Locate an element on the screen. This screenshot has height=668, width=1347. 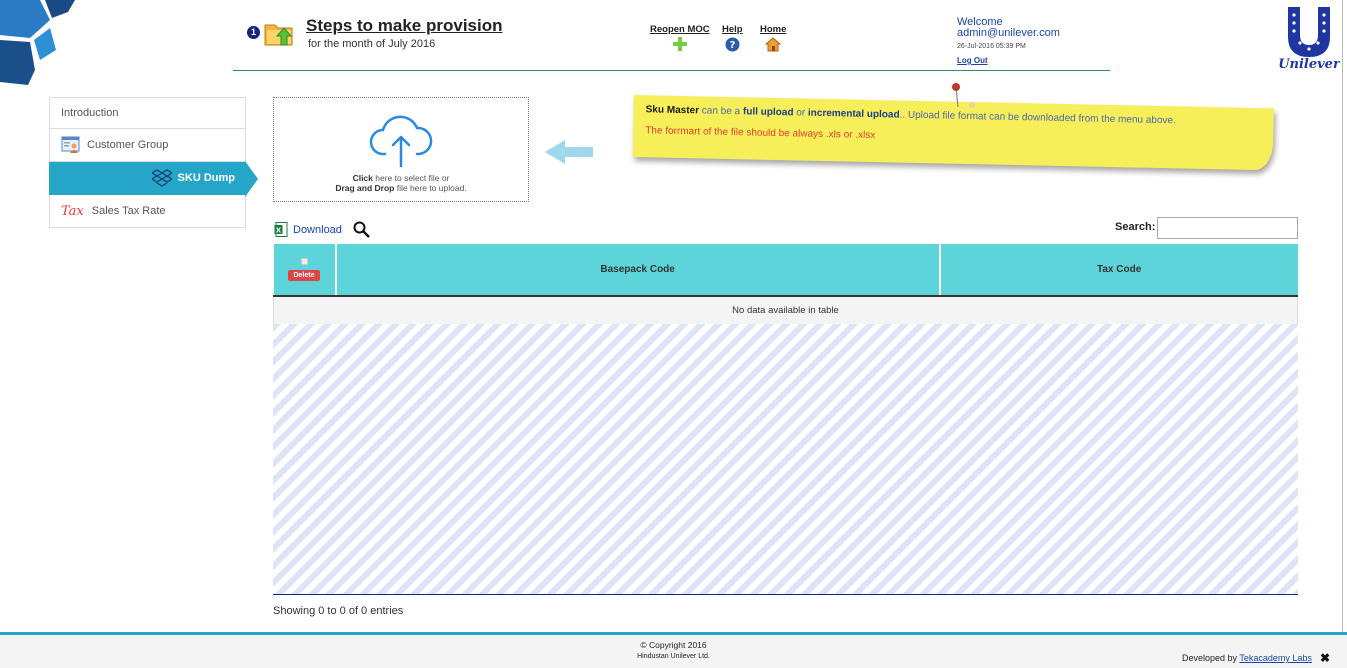
help-link: Help ? is located at coordinates (732, 38).